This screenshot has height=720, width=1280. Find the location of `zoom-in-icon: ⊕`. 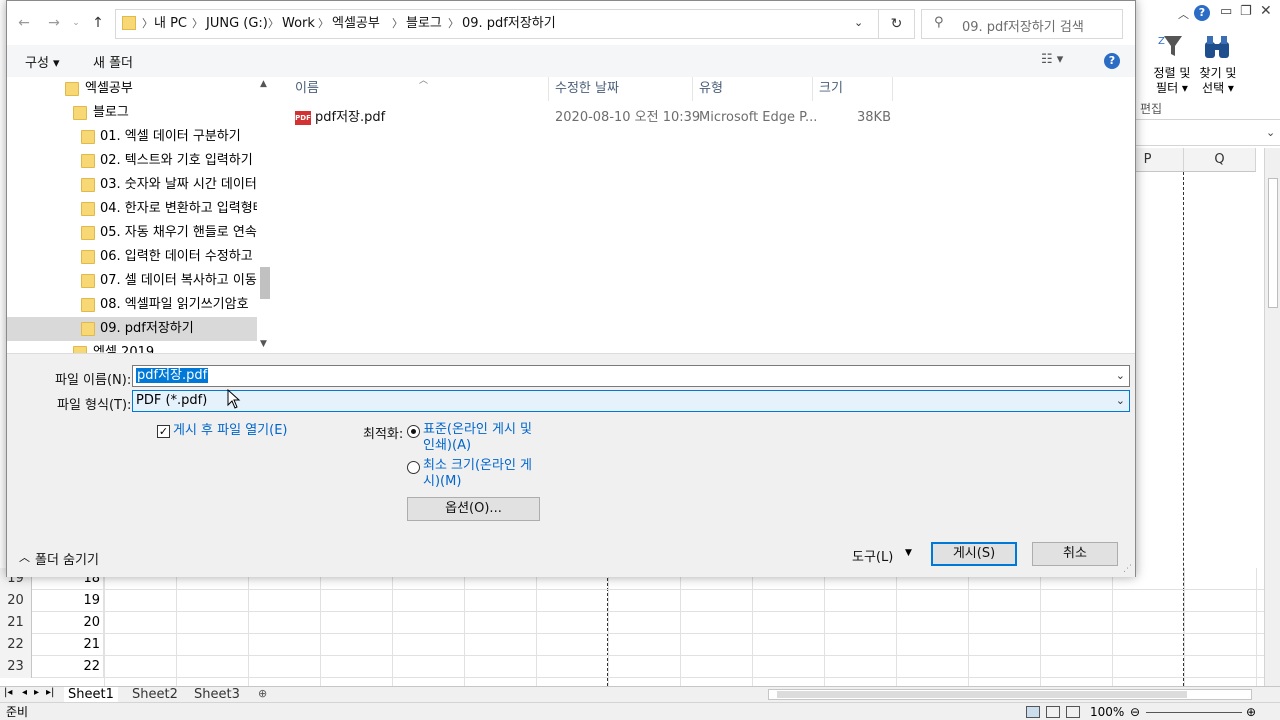

zoom-in-icon: ⊕ is located at coordinates (1251, 711).